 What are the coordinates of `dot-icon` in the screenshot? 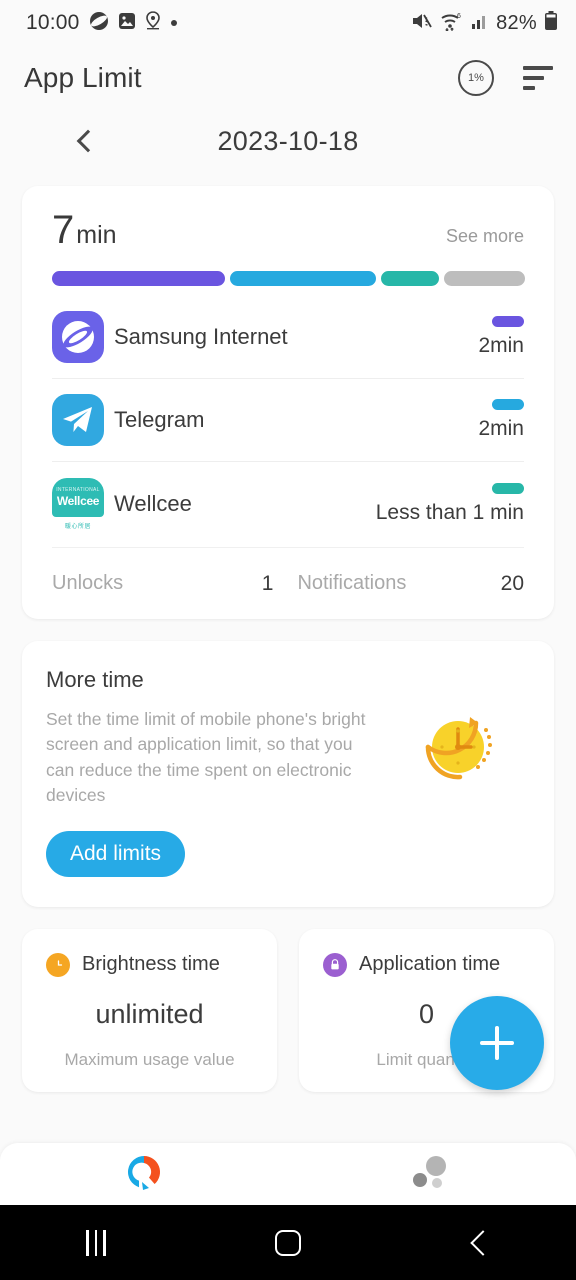 It's located at (174, 23).